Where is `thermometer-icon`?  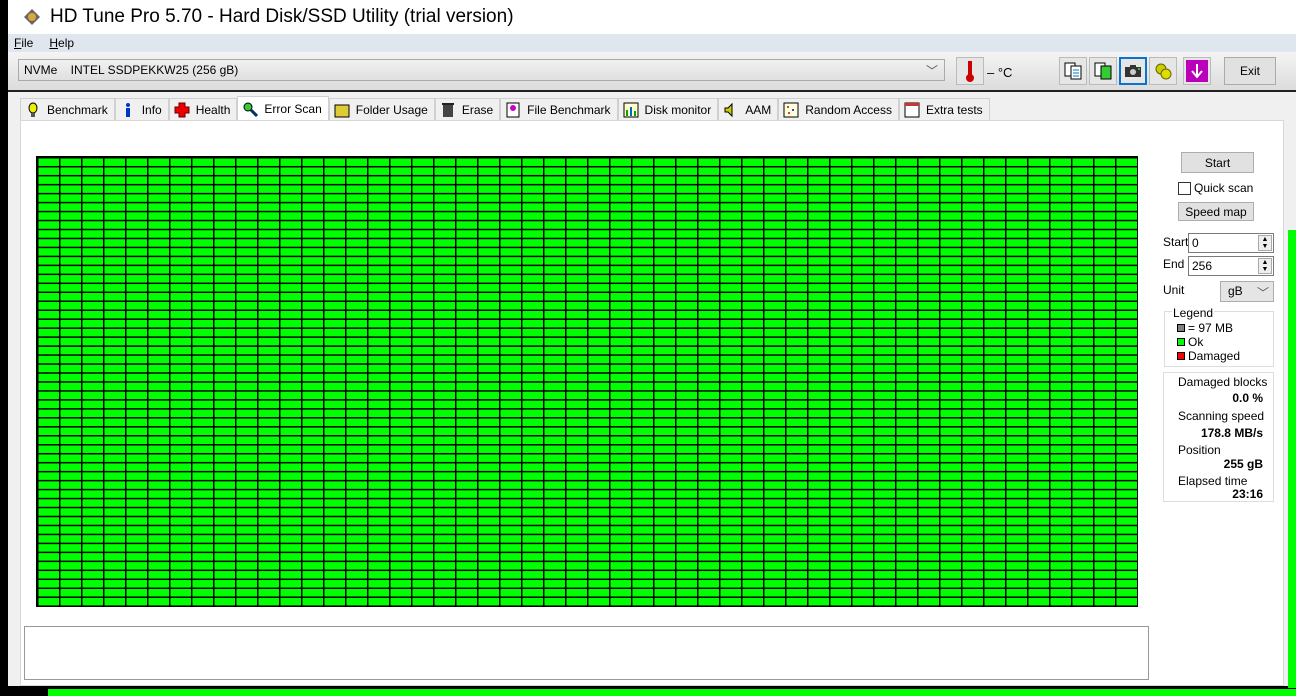 thermometer-icon is located at coordinates (970, 71).